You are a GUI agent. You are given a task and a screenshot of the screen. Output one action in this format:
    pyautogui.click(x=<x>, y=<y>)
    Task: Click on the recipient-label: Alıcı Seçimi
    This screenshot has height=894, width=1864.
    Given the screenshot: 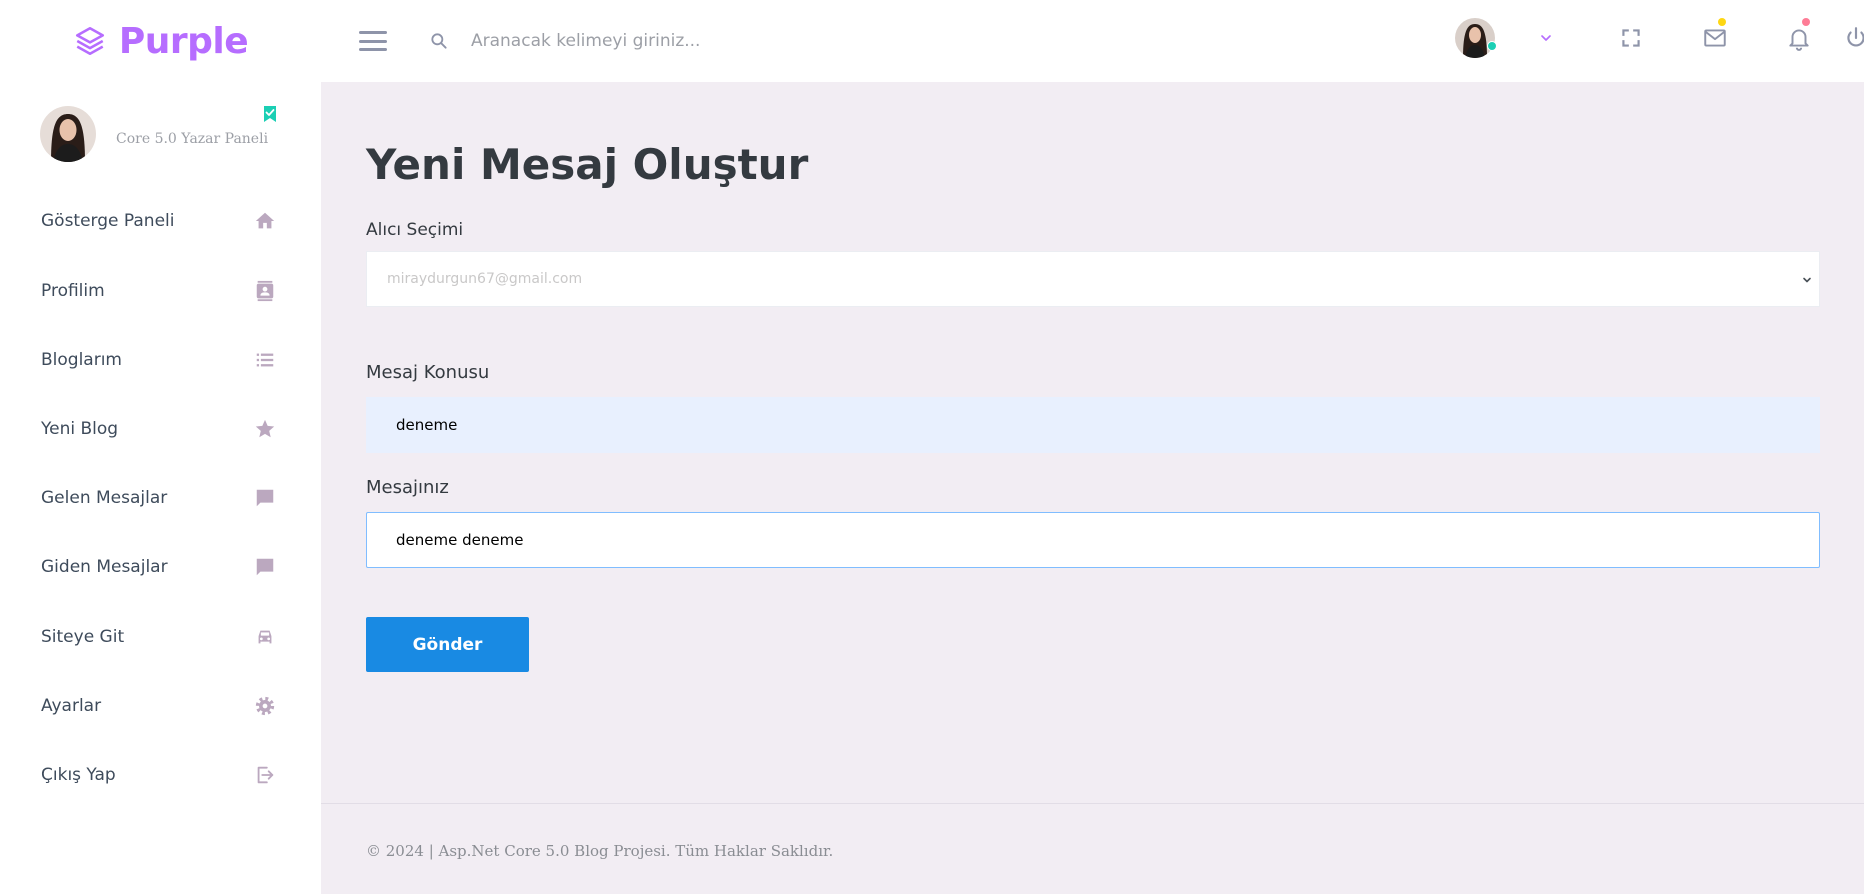 What is the action you would take?
    pyautogui.click(x=415, y=230)
    